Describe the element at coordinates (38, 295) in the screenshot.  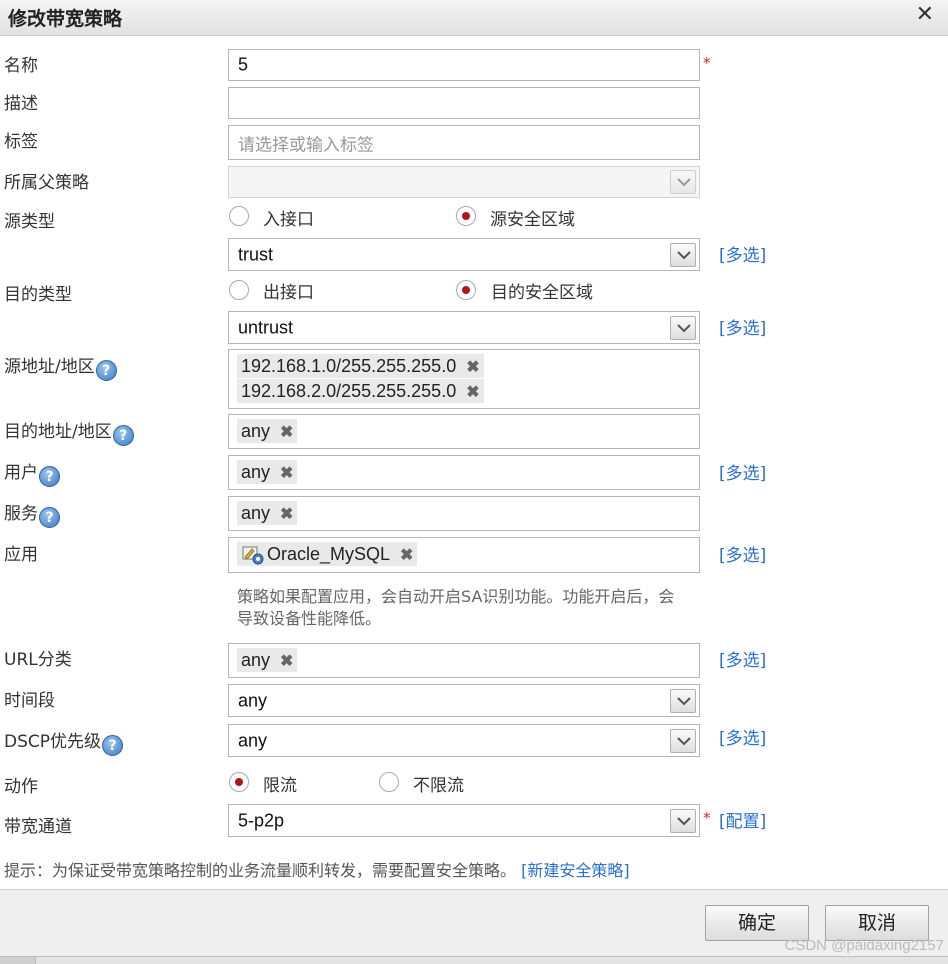
I see `label-dst-type: 目的类型` at that location.